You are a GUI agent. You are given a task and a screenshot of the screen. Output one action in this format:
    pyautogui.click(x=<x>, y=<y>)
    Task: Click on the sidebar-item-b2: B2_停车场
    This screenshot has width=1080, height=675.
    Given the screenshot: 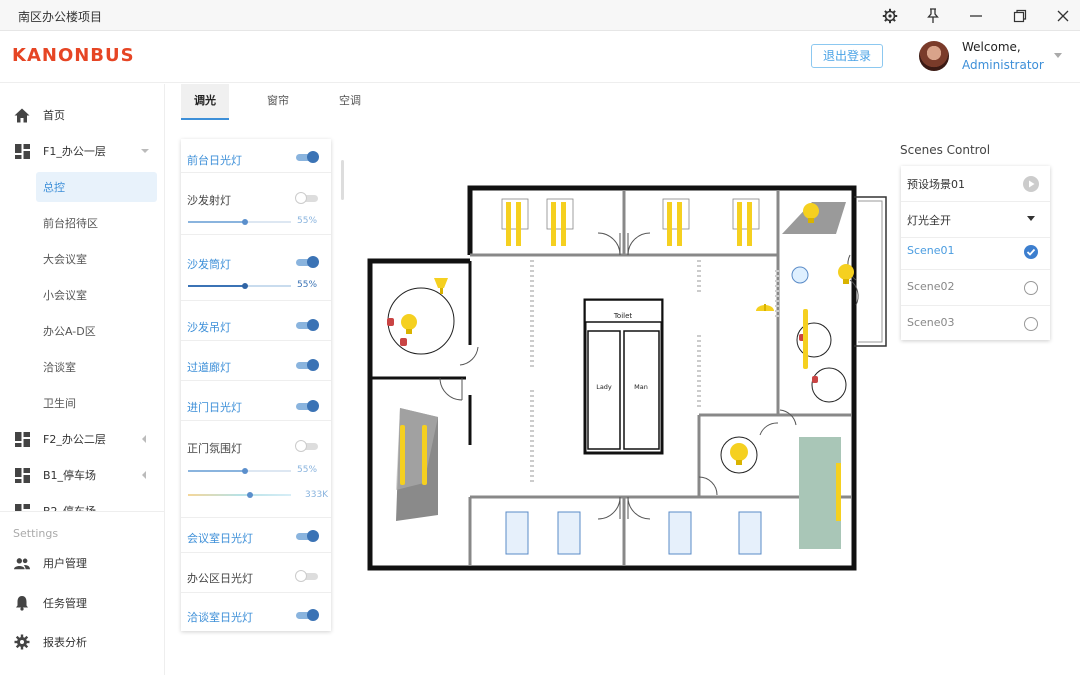 What is the action you would take?
    pyautogui.click(x=82, y=503)
    